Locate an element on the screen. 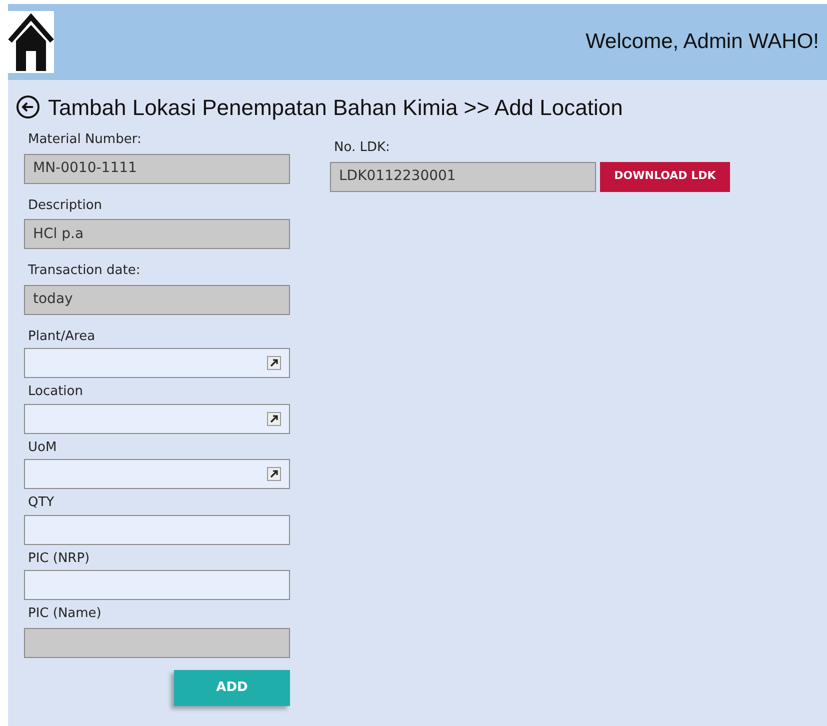 The height and width of the screenshot is (726, 827). back-icon is located at coordinates (28, 107).